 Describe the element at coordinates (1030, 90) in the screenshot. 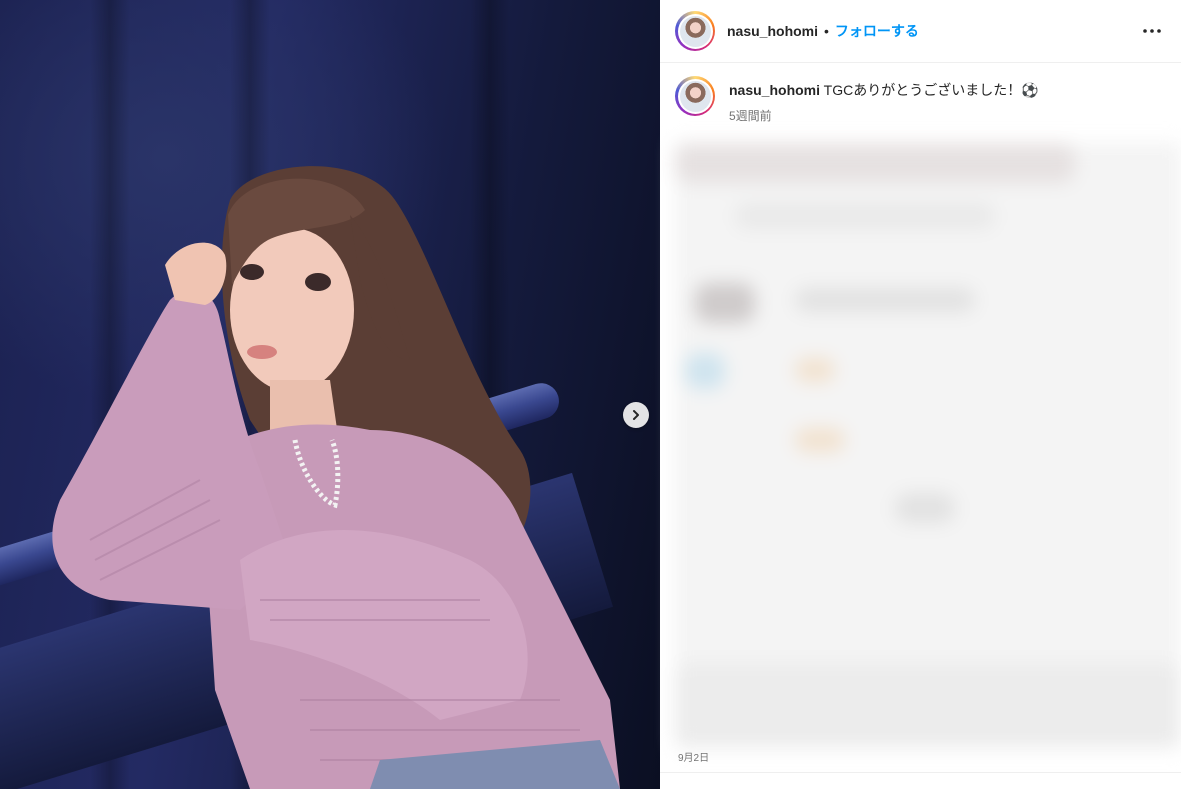

I see `caption-emoji: ⚽` at that location.